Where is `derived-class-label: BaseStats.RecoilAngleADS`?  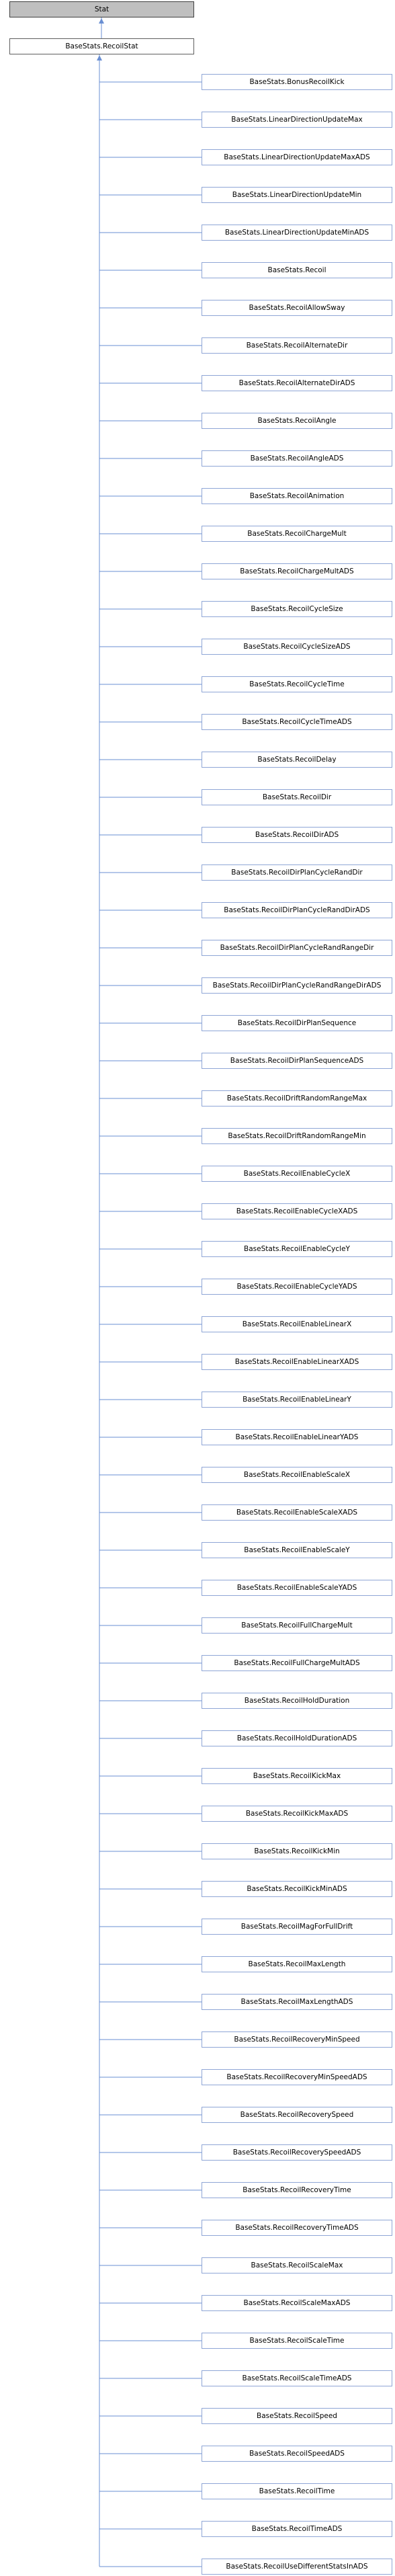 derived-class-label: BaseStats.RecoilAngleADS is located at coordinates (297, 458).